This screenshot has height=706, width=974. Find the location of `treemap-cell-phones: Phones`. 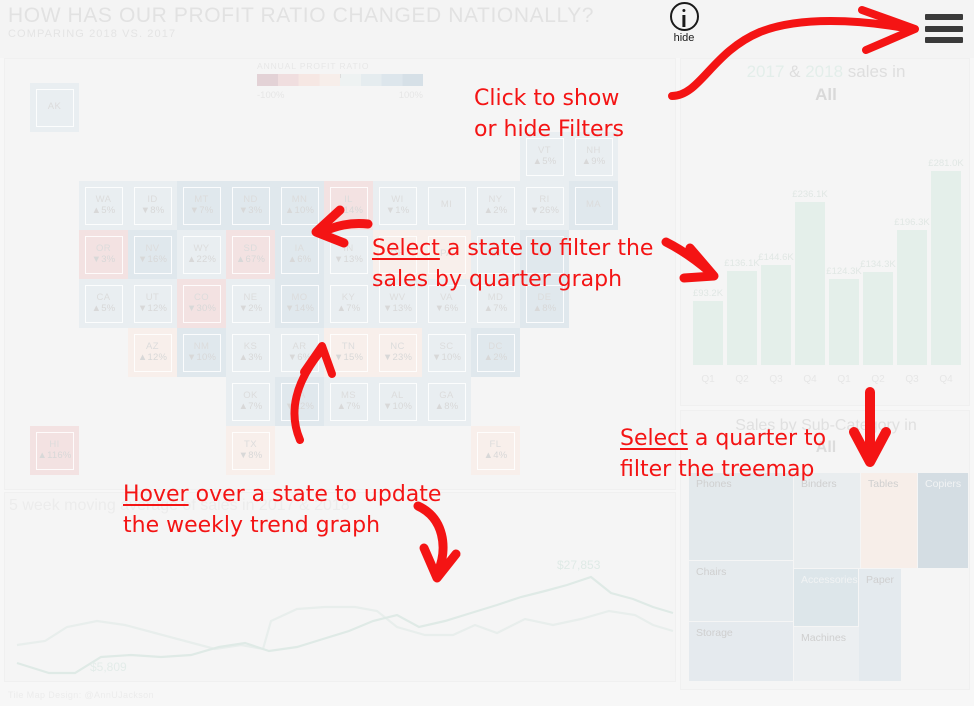

treemap-cell-phones: Phones is located at coordinates (741, 516).